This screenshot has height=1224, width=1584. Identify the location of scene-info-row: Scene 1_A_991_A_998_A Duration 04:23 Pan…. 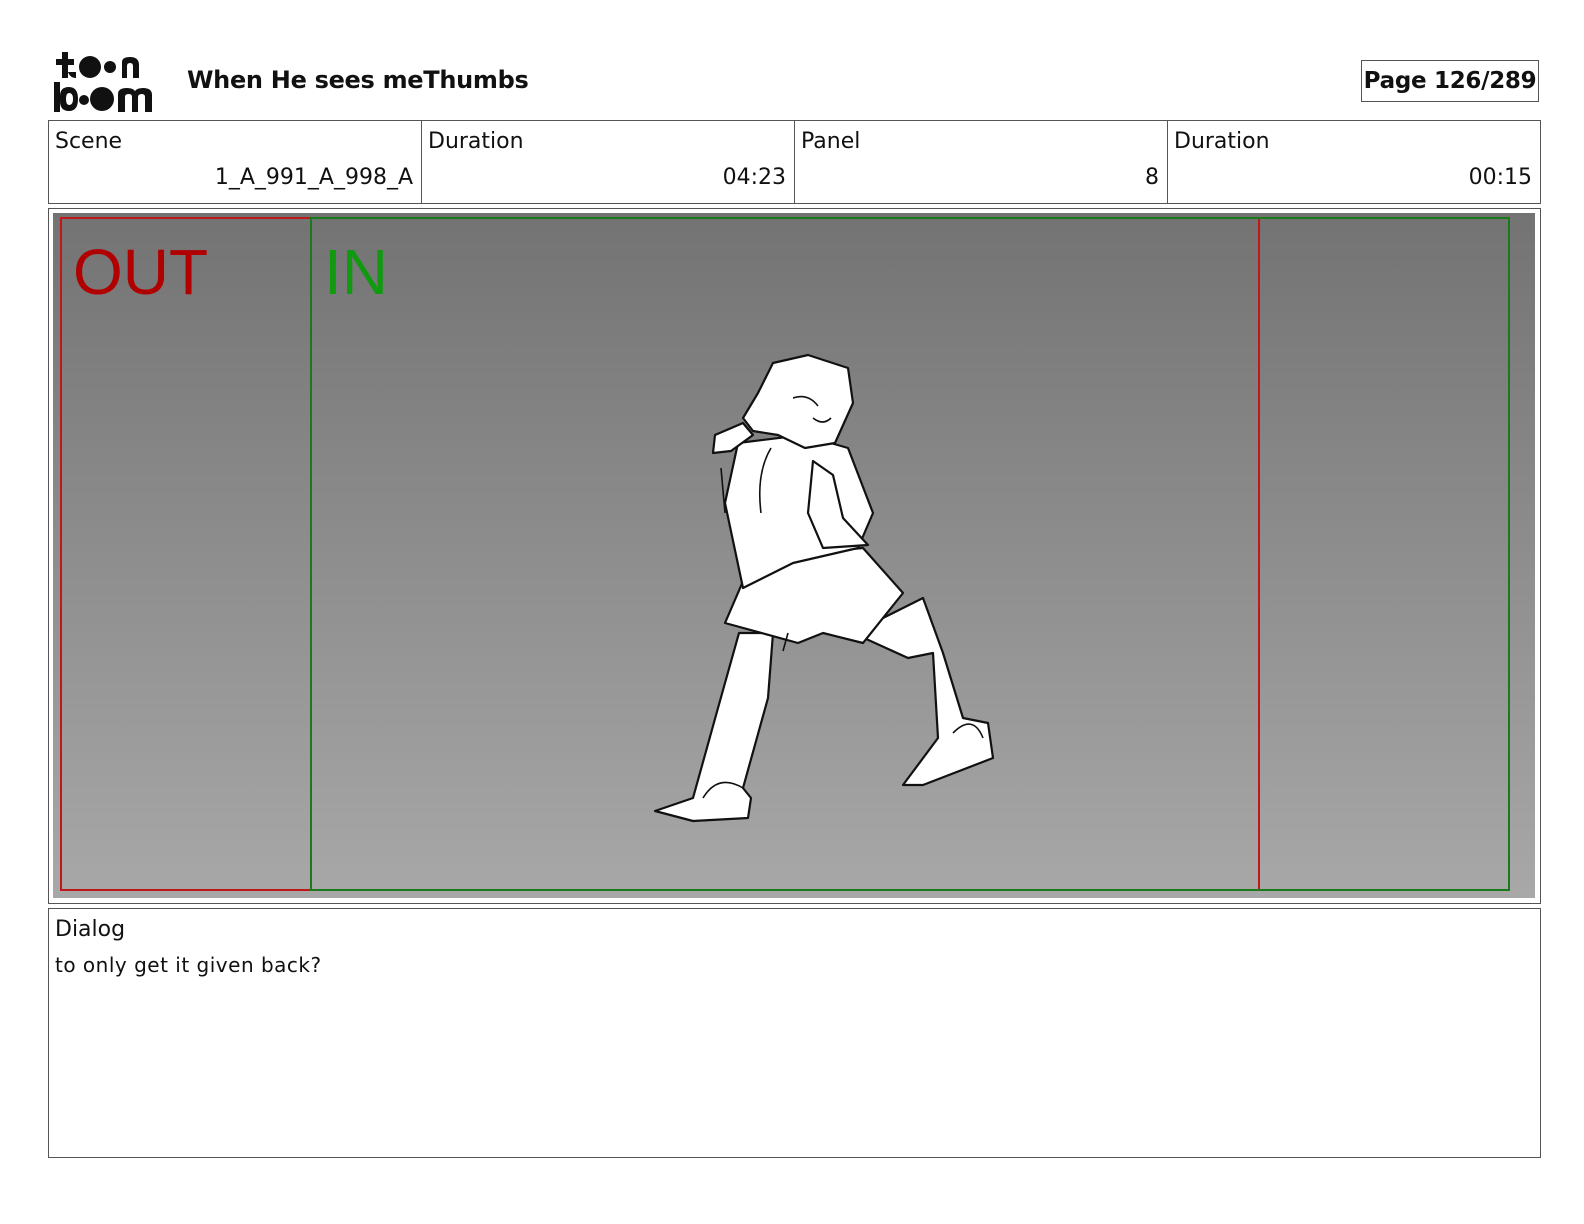
(794, 162).